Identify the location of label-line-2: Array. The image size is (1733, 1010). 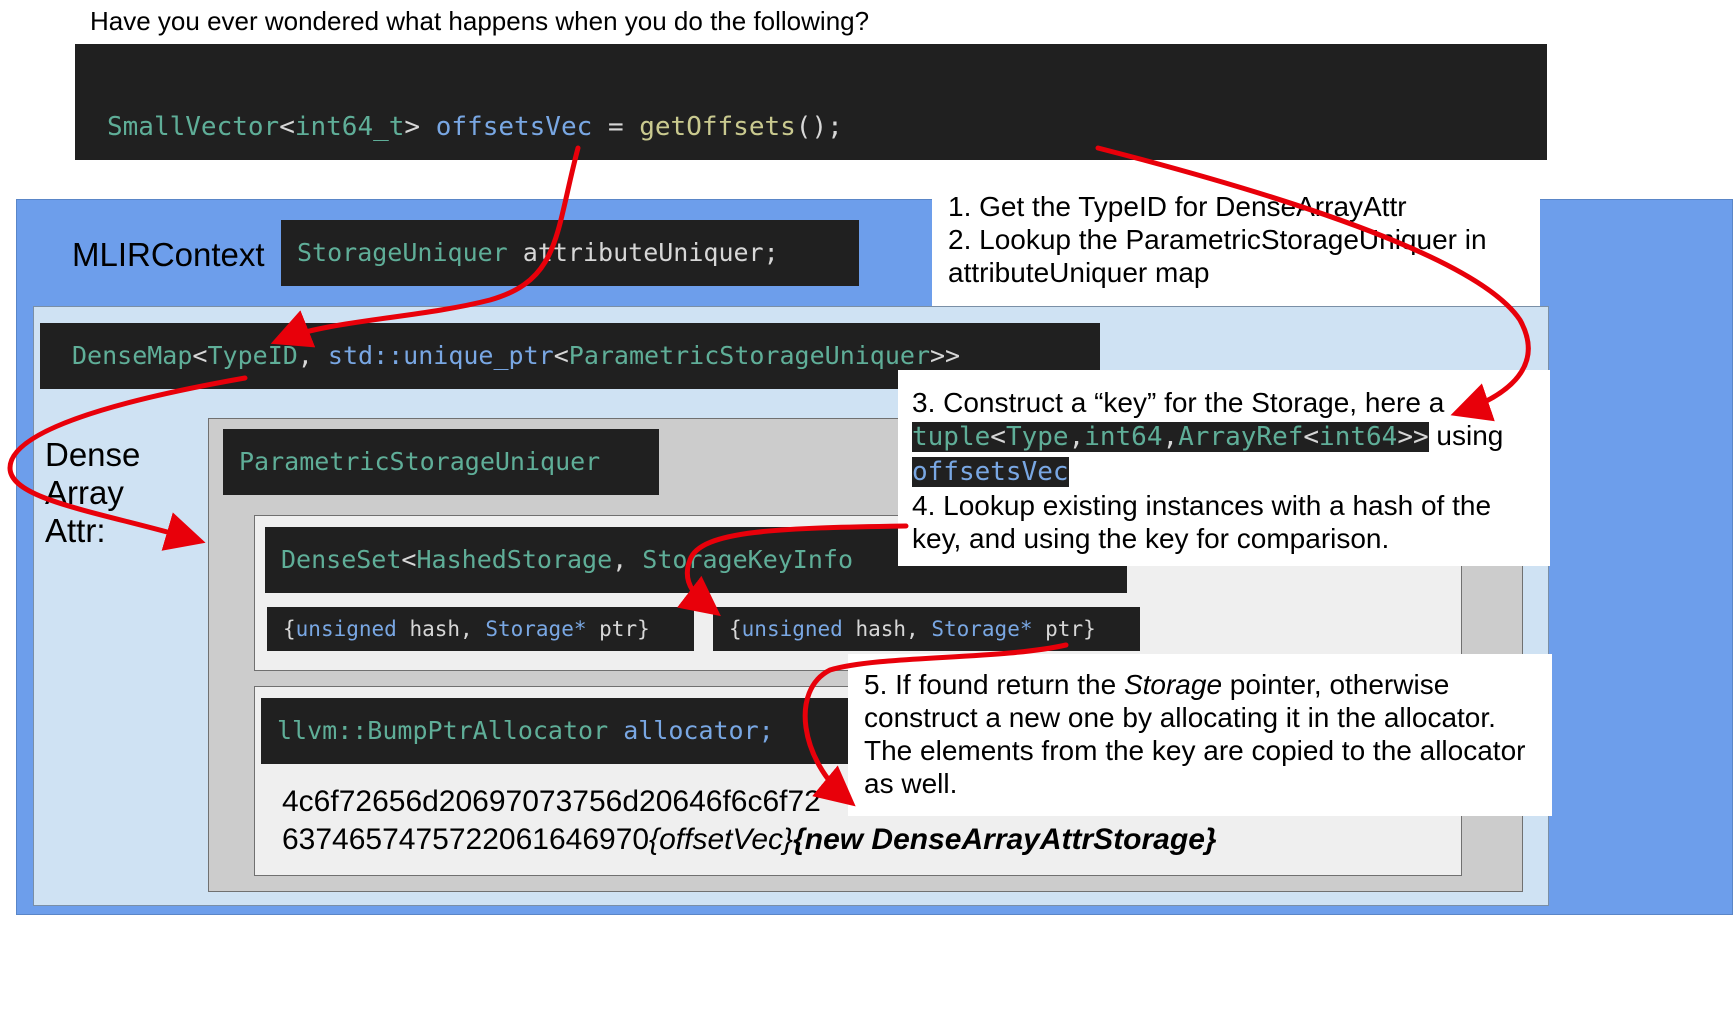
(84, 492).